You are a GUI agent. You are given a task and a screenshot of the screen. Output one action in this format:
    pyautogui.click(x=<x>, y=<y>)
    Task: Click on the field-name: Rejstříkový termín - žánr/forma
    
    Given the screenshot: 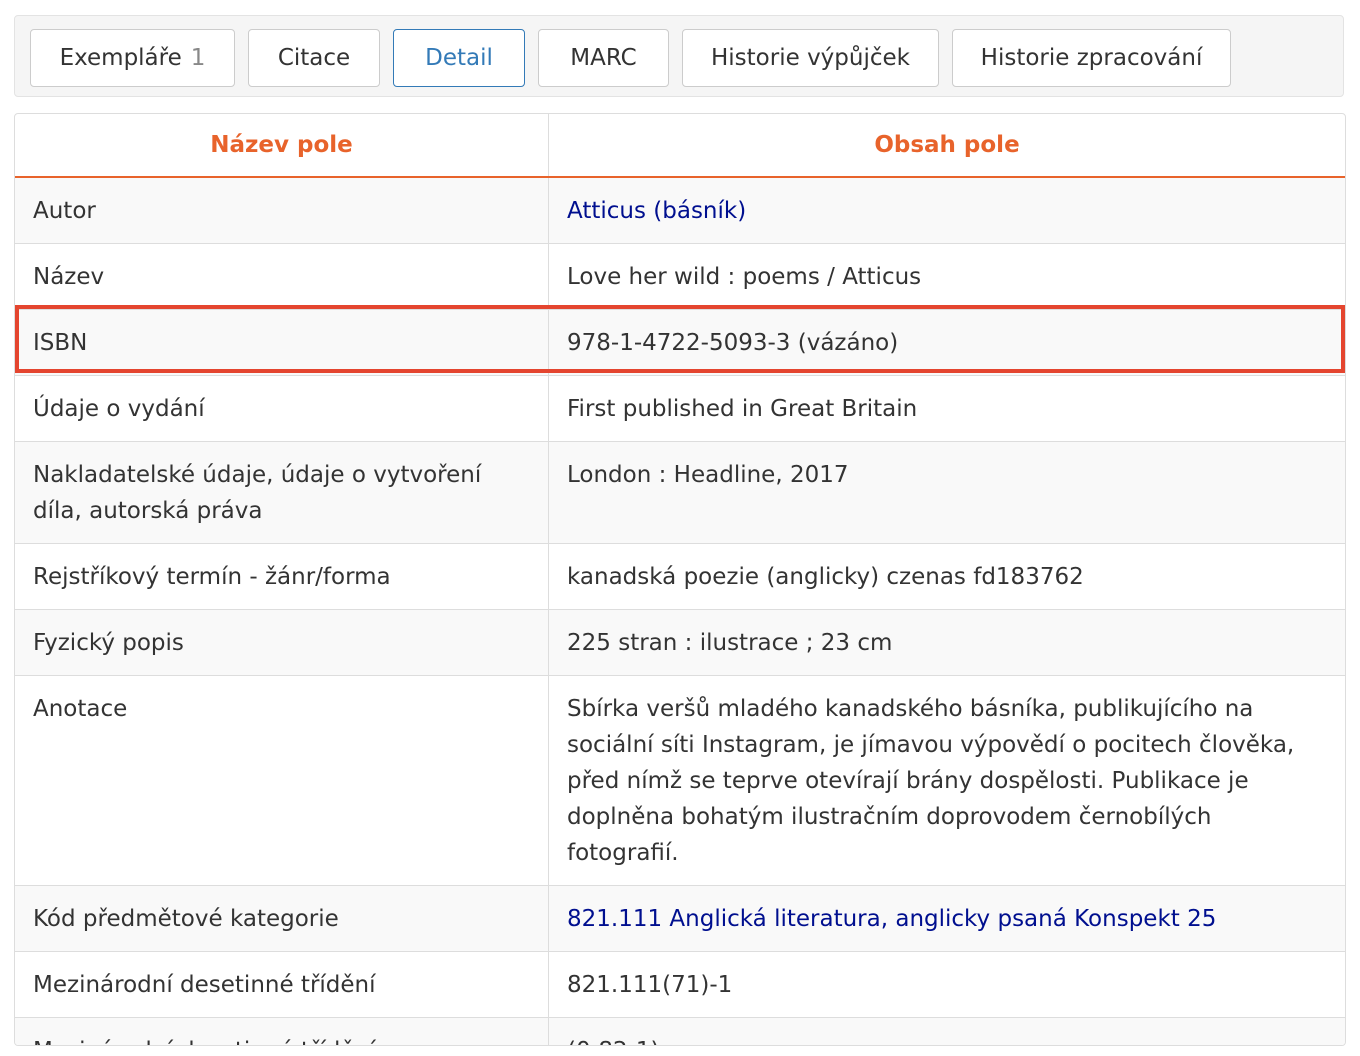 What is the action you would take?
    pyautogui.click(x=282, y=576)
    